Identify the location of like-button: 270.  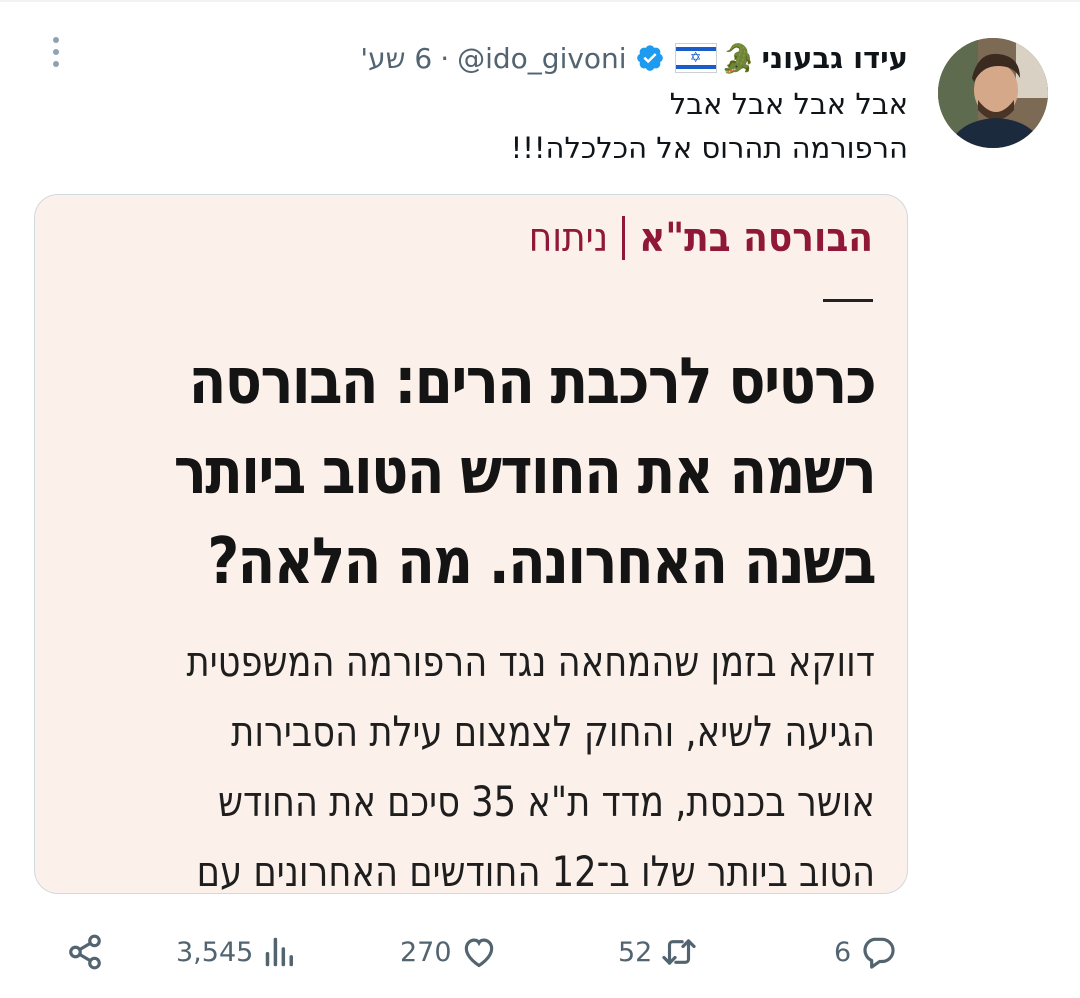
(449, 952).